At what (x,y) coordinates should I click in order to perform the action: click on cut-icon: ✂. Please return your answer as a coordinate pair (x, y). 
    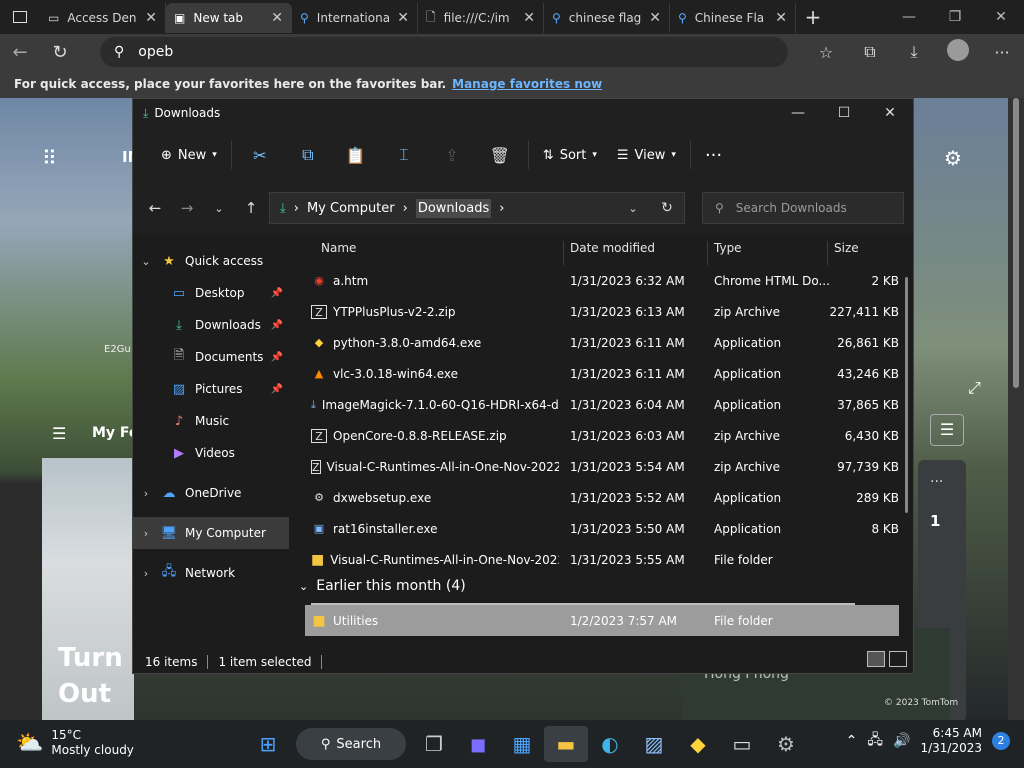
    Looking at the image, I should click on (260, 155).